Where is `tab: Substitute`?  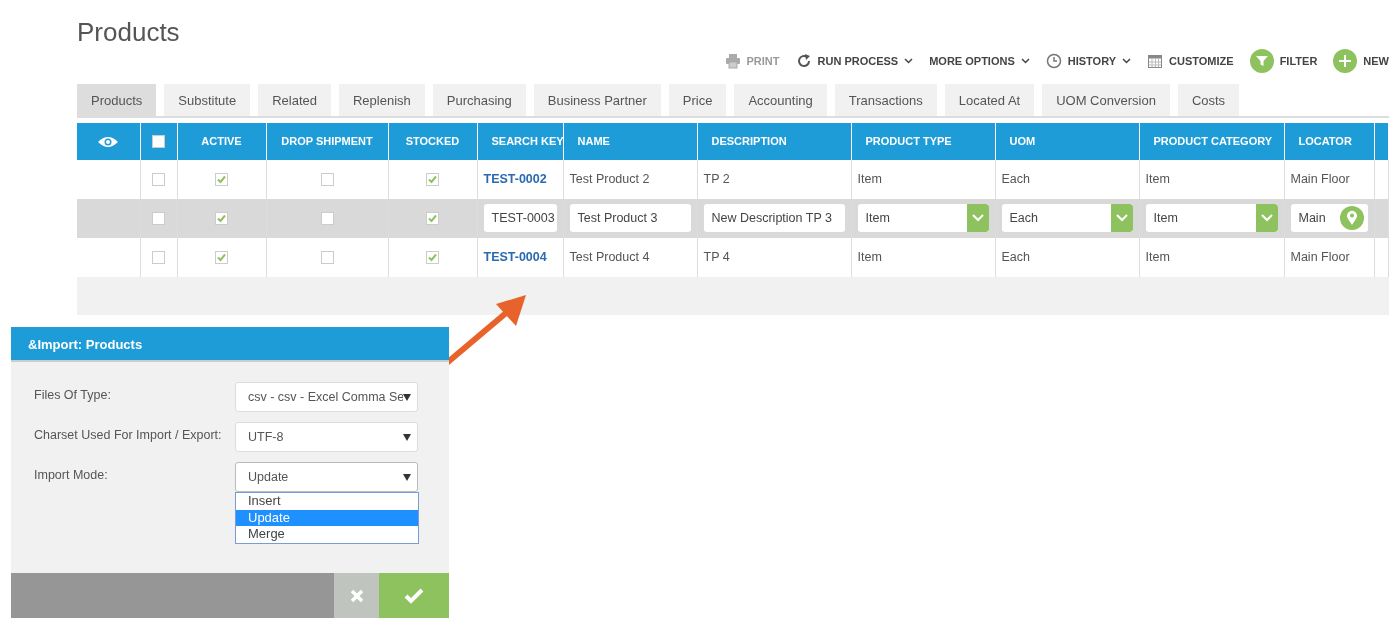
tab: Substitute is located at coordinates (207, 100).